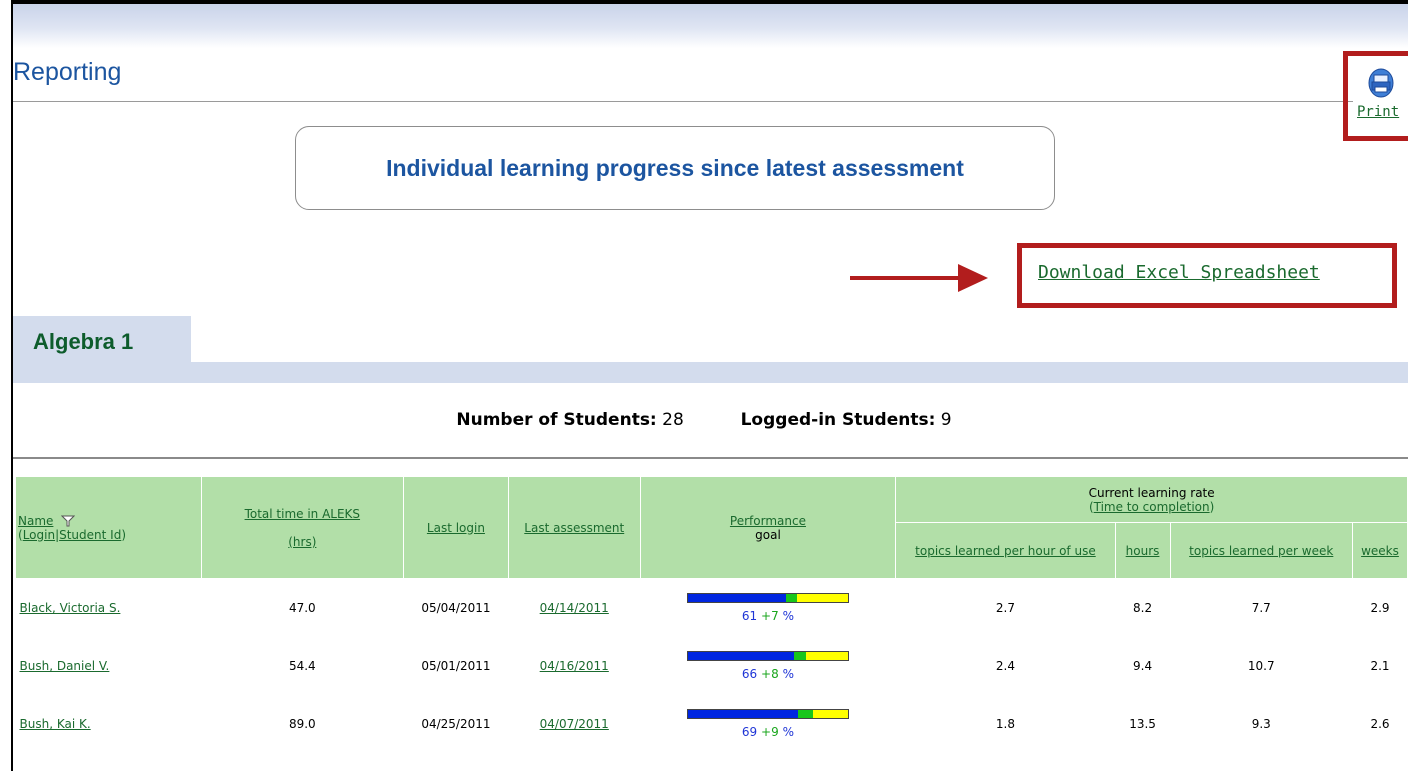  I want to click on printer-icon, so click(1381, 83).